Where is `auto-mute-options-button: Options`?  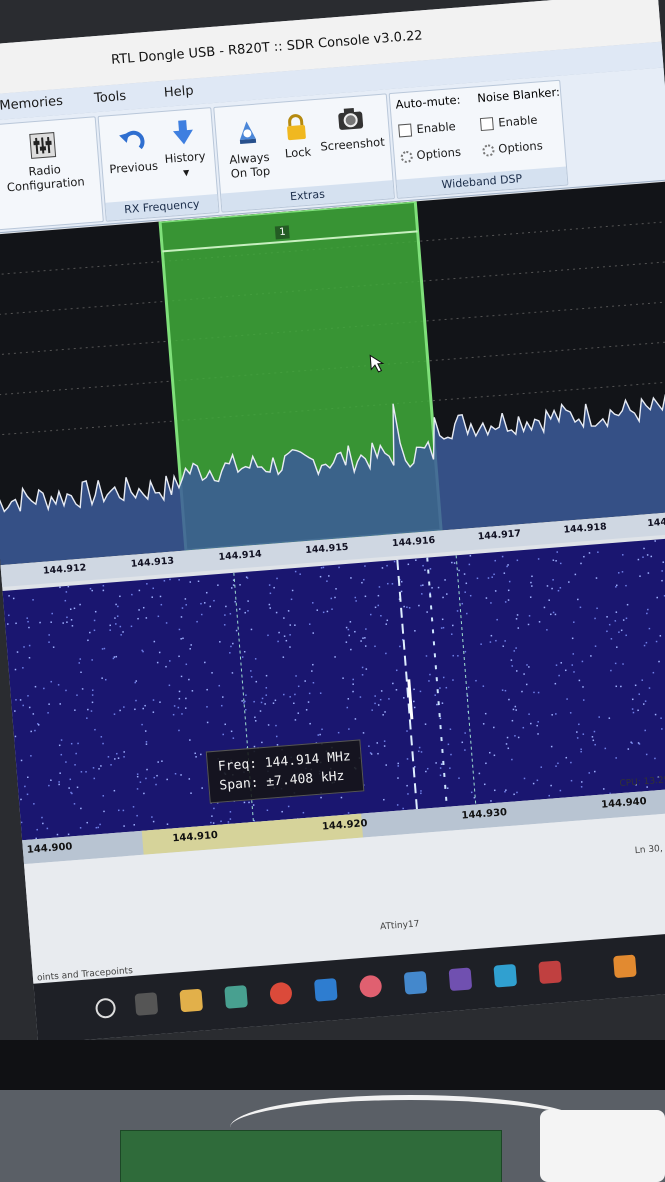
auto-mute-options-button: Options is located at coordinates (430, 154).